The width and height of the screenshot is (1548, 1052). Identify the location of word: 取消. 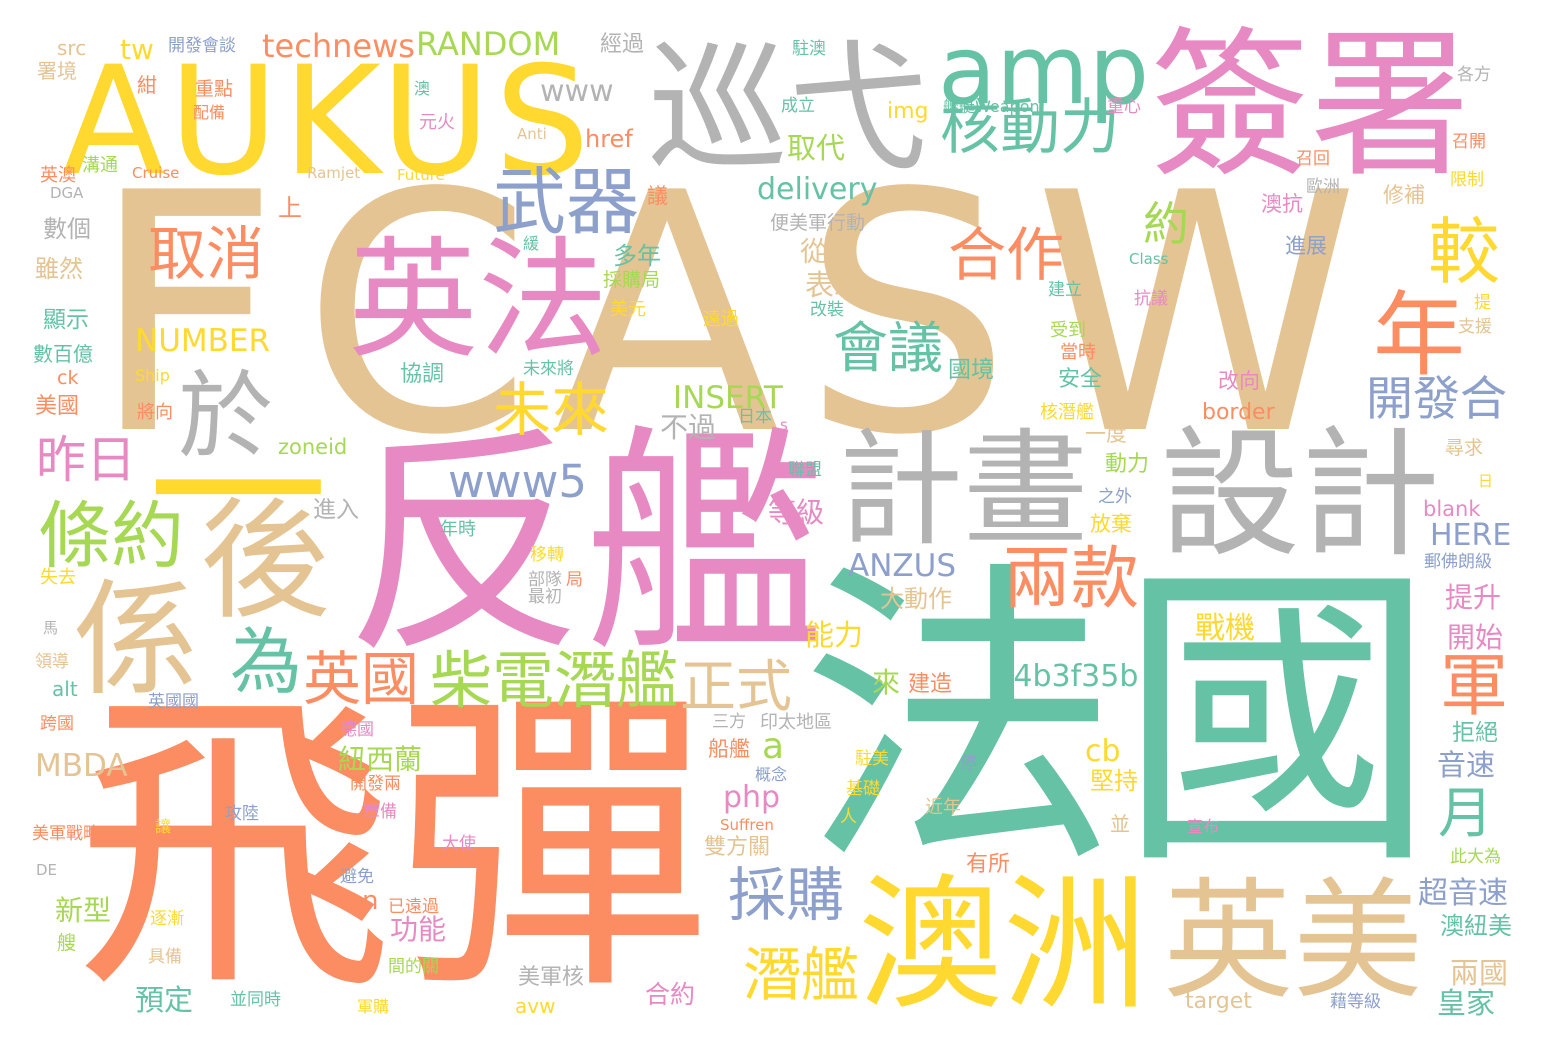
(206, 254).